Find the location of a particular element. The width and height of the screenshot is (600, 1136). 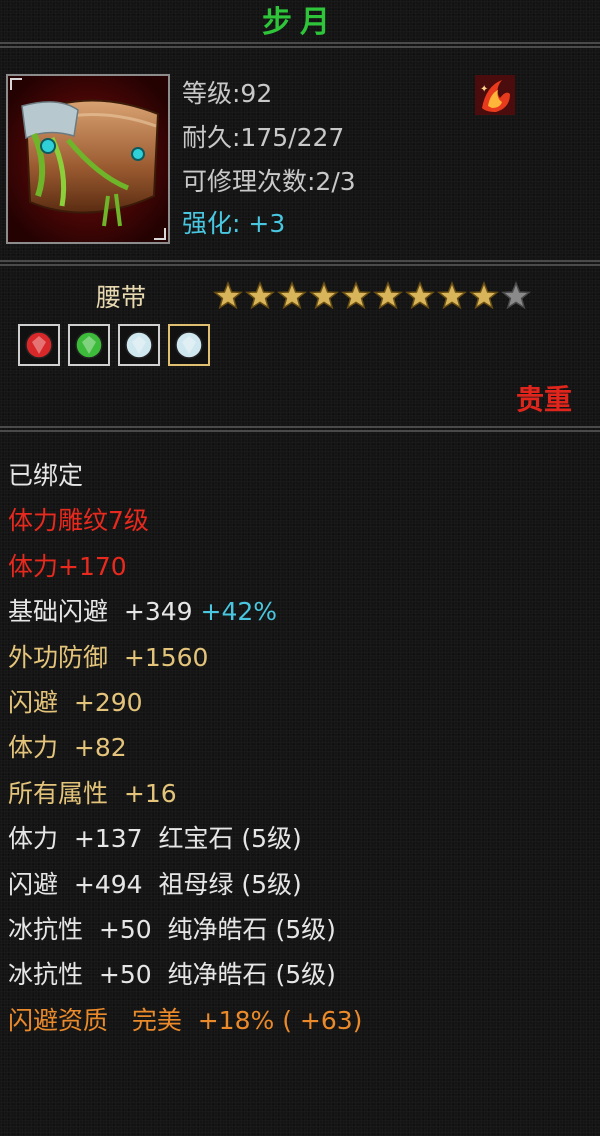

star-rating is located at coordinates (372, 296).